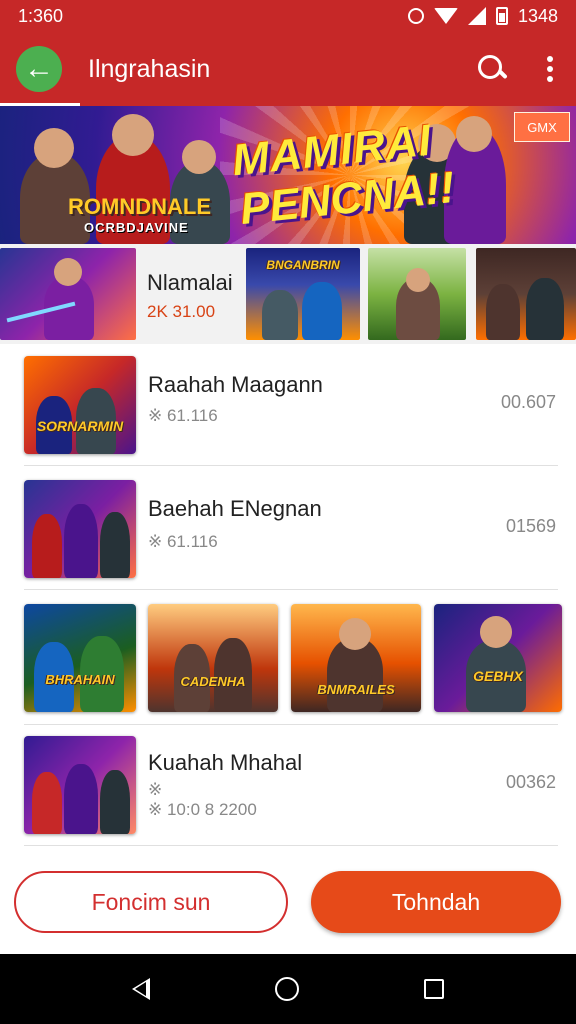  What do you see at coordinates (202, 809) in the screenshot?
I see `list-item-meta: ※ 10:0 8 2200` at bounding box center [202, 809].